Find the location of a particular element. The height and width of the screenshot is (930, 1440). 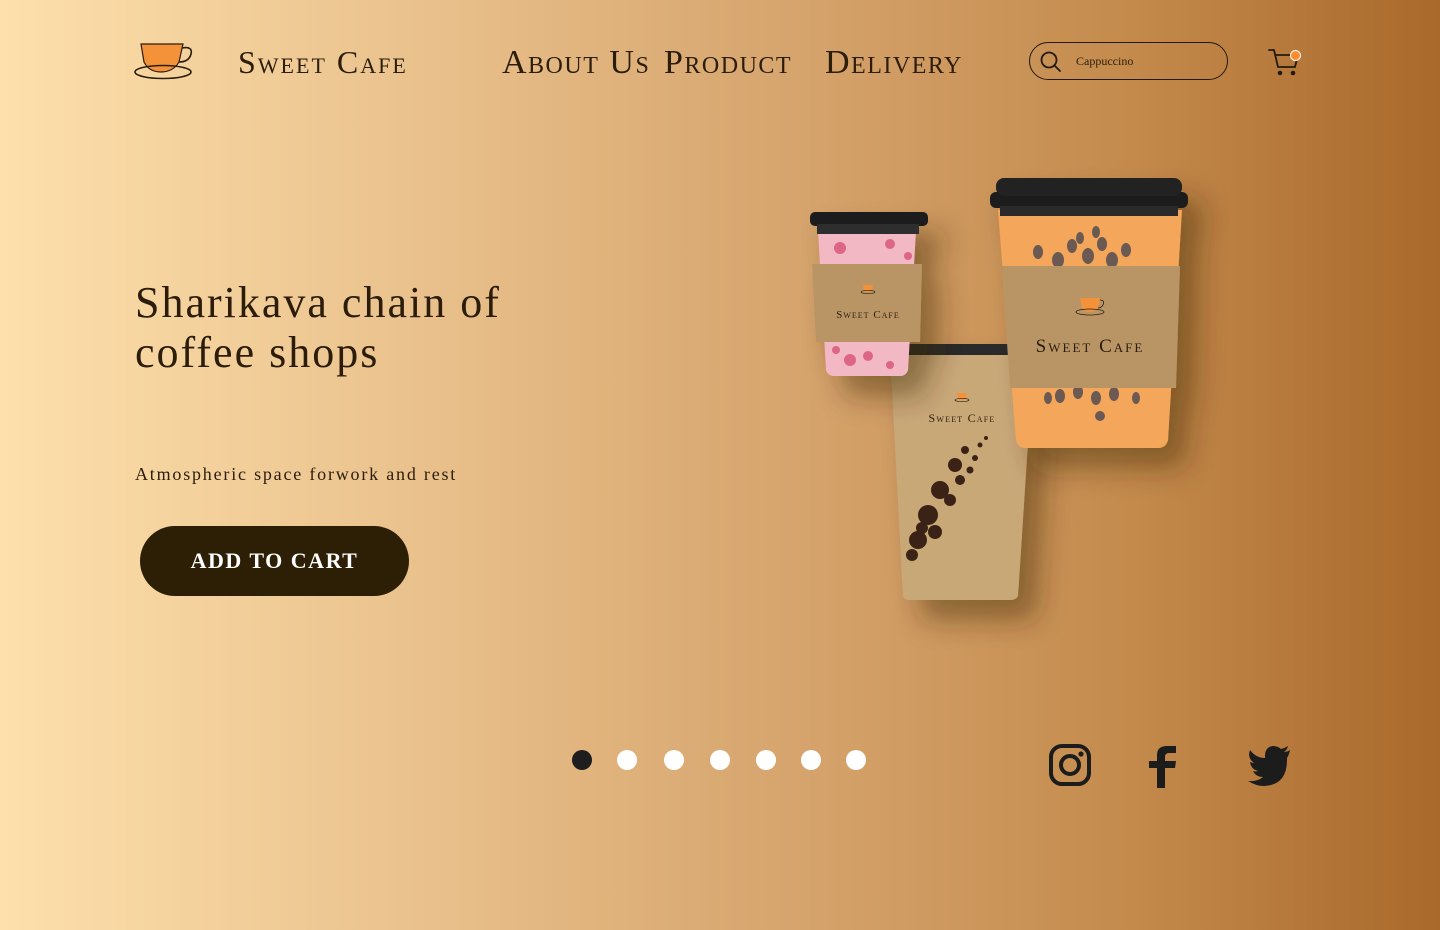

cup-label-pink: Sweet Cafe is located at coordinates (868, 315).